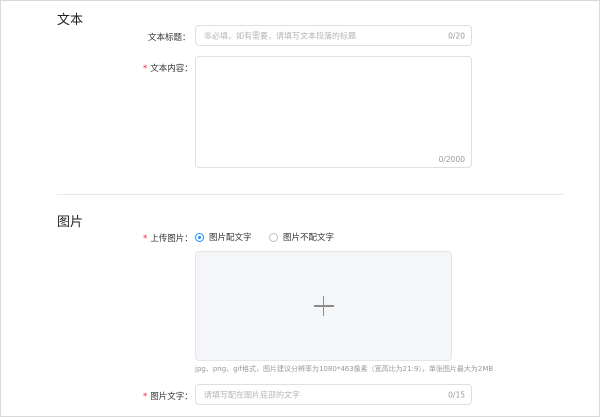 The image size is (600, 417). I want to click on text-content-label: * 文本内容：, so click(168, 68).